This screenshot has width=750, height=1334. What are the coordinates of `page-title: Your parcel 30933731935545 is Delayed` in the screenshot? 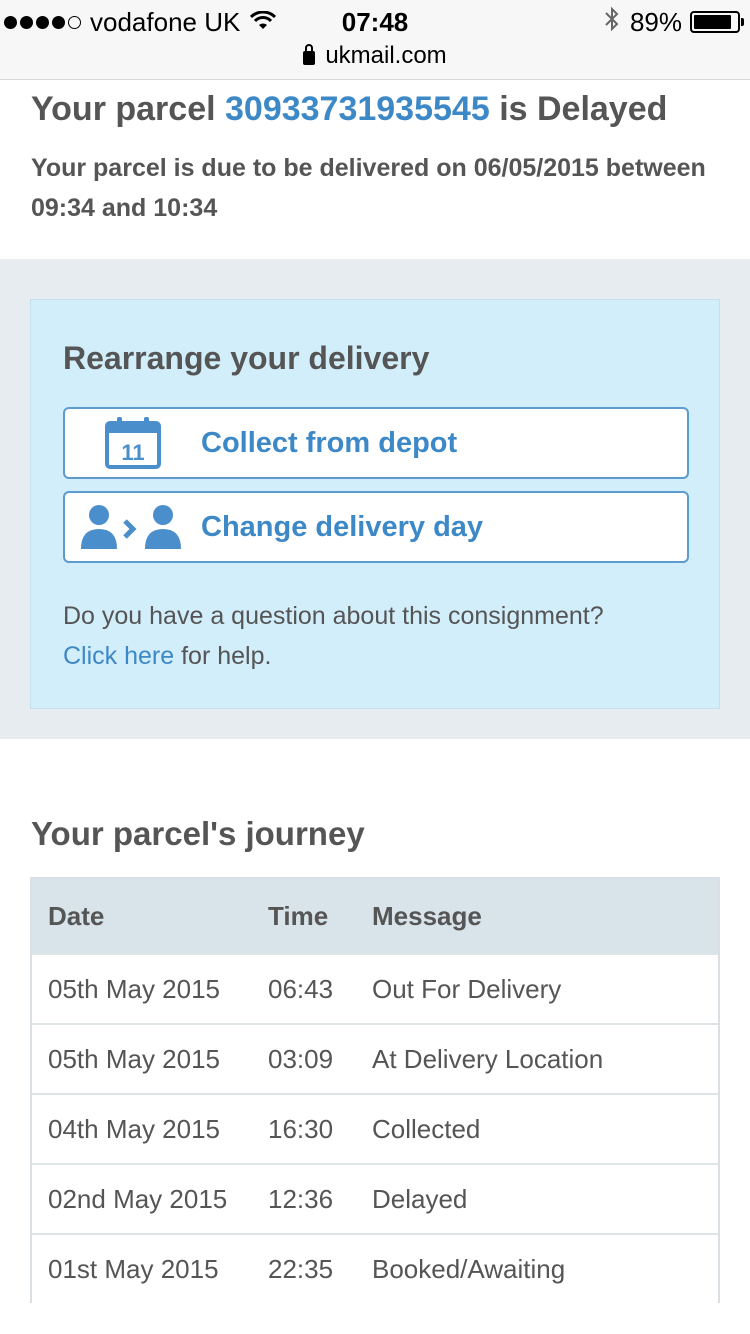 It's located at (381, 109).